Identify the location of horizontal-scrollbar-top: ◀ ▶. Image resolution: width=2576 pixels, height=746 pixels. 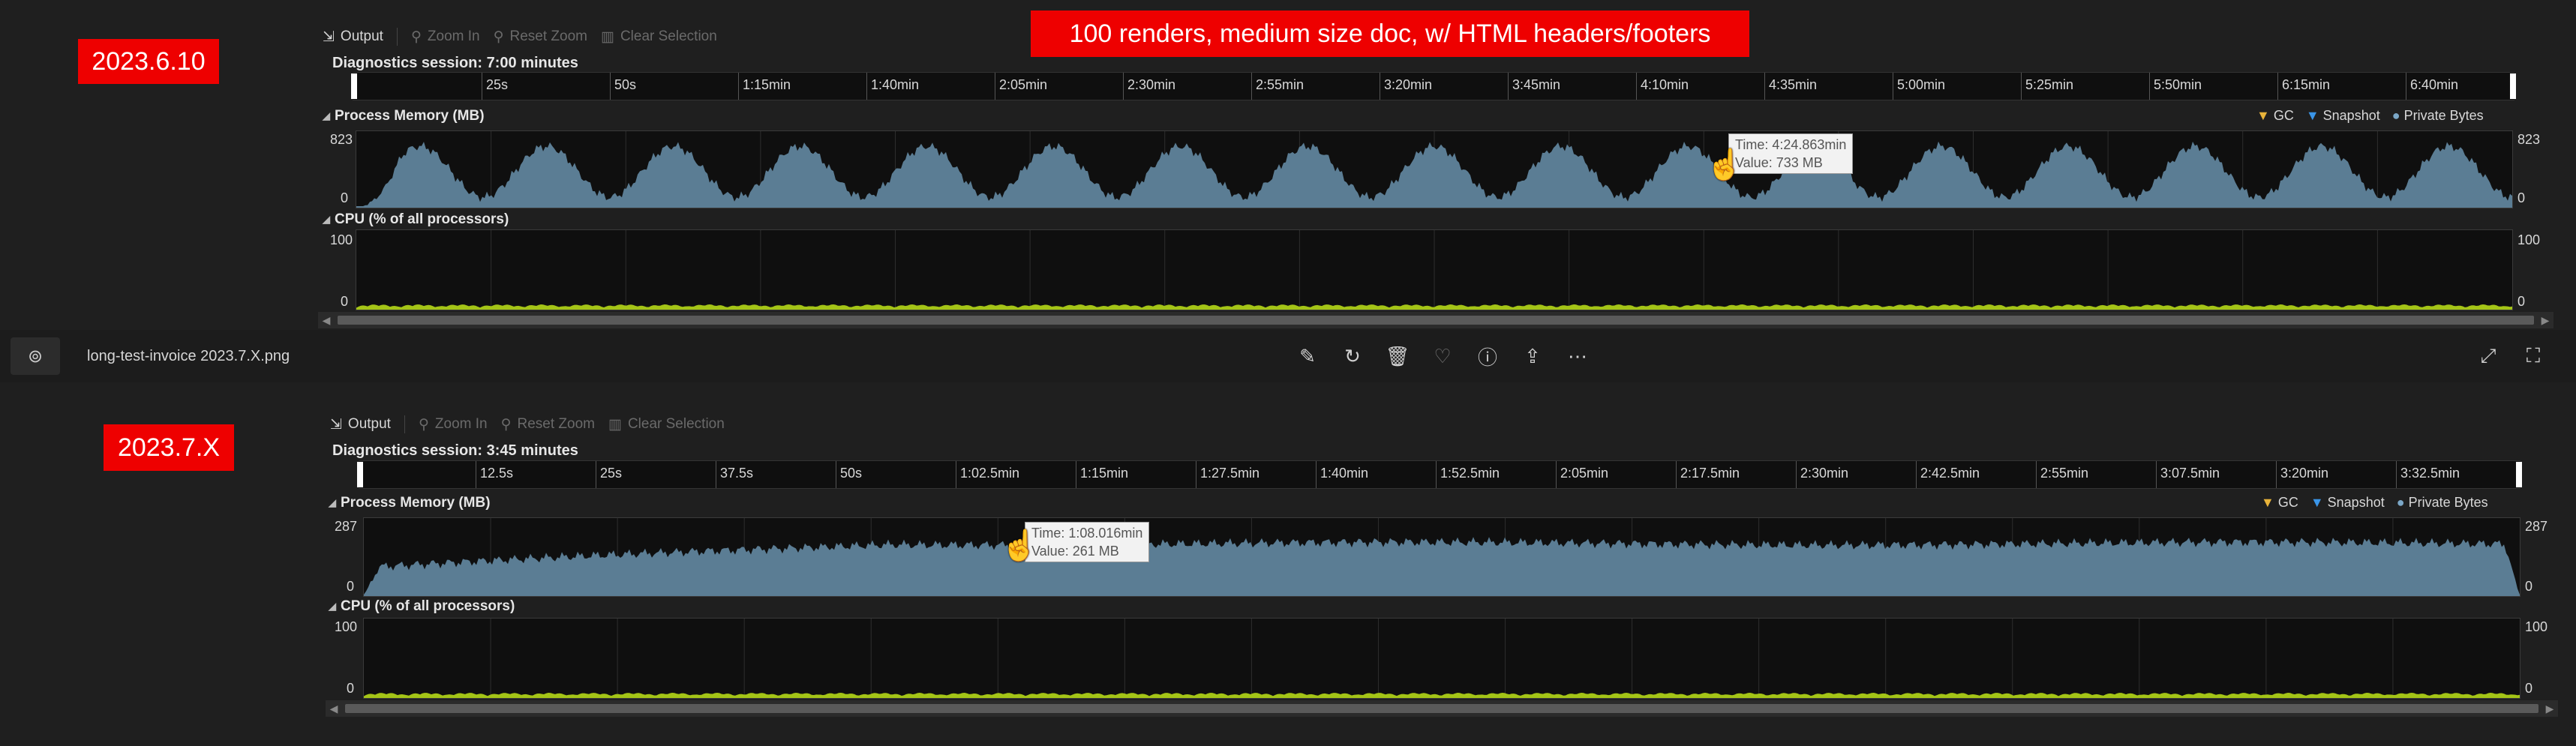
(1435, 320).